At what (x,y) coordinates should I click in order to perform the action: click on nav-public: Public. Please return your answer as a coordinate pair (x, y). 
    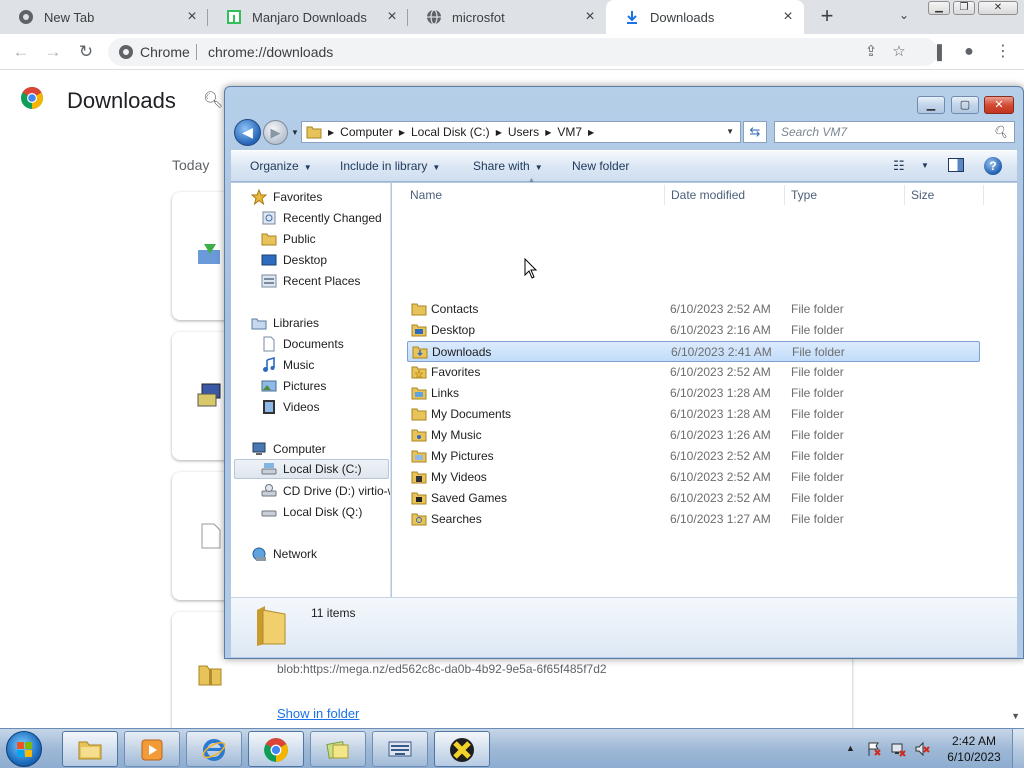
    Looking at the image, I should click on (288, 239).